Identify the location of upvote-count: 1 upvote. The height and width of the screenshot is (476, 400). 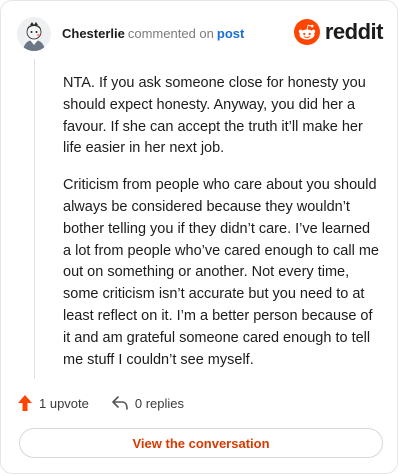
(64, 403).